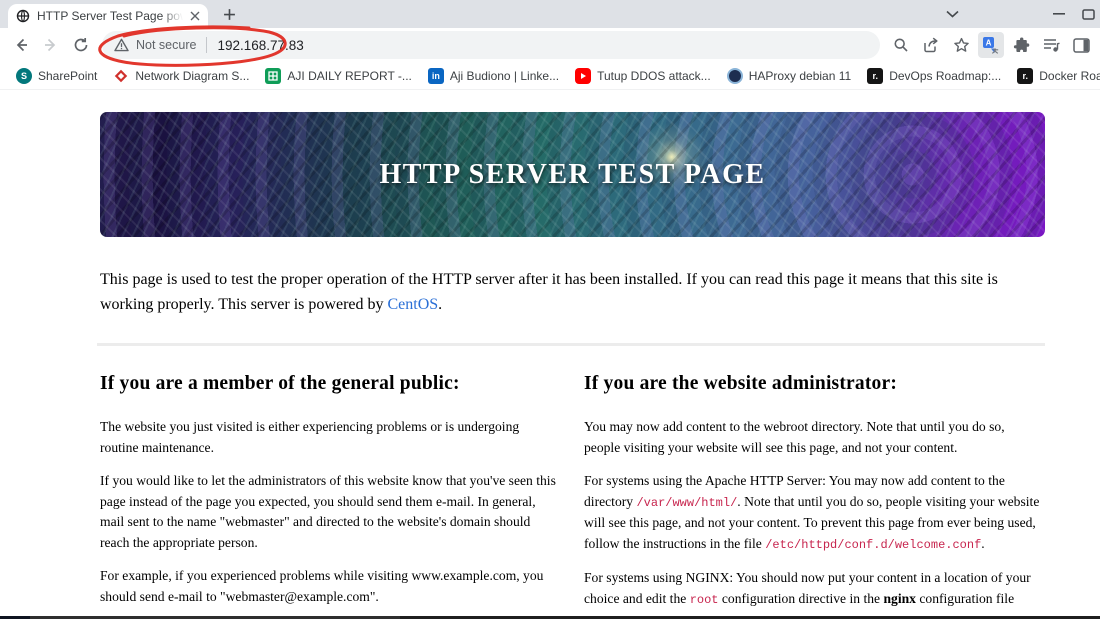  What do you see at coordinates (23, 16) in the screenshot?
I see `globe-favicon-icon` at bounding box center [23, 16].